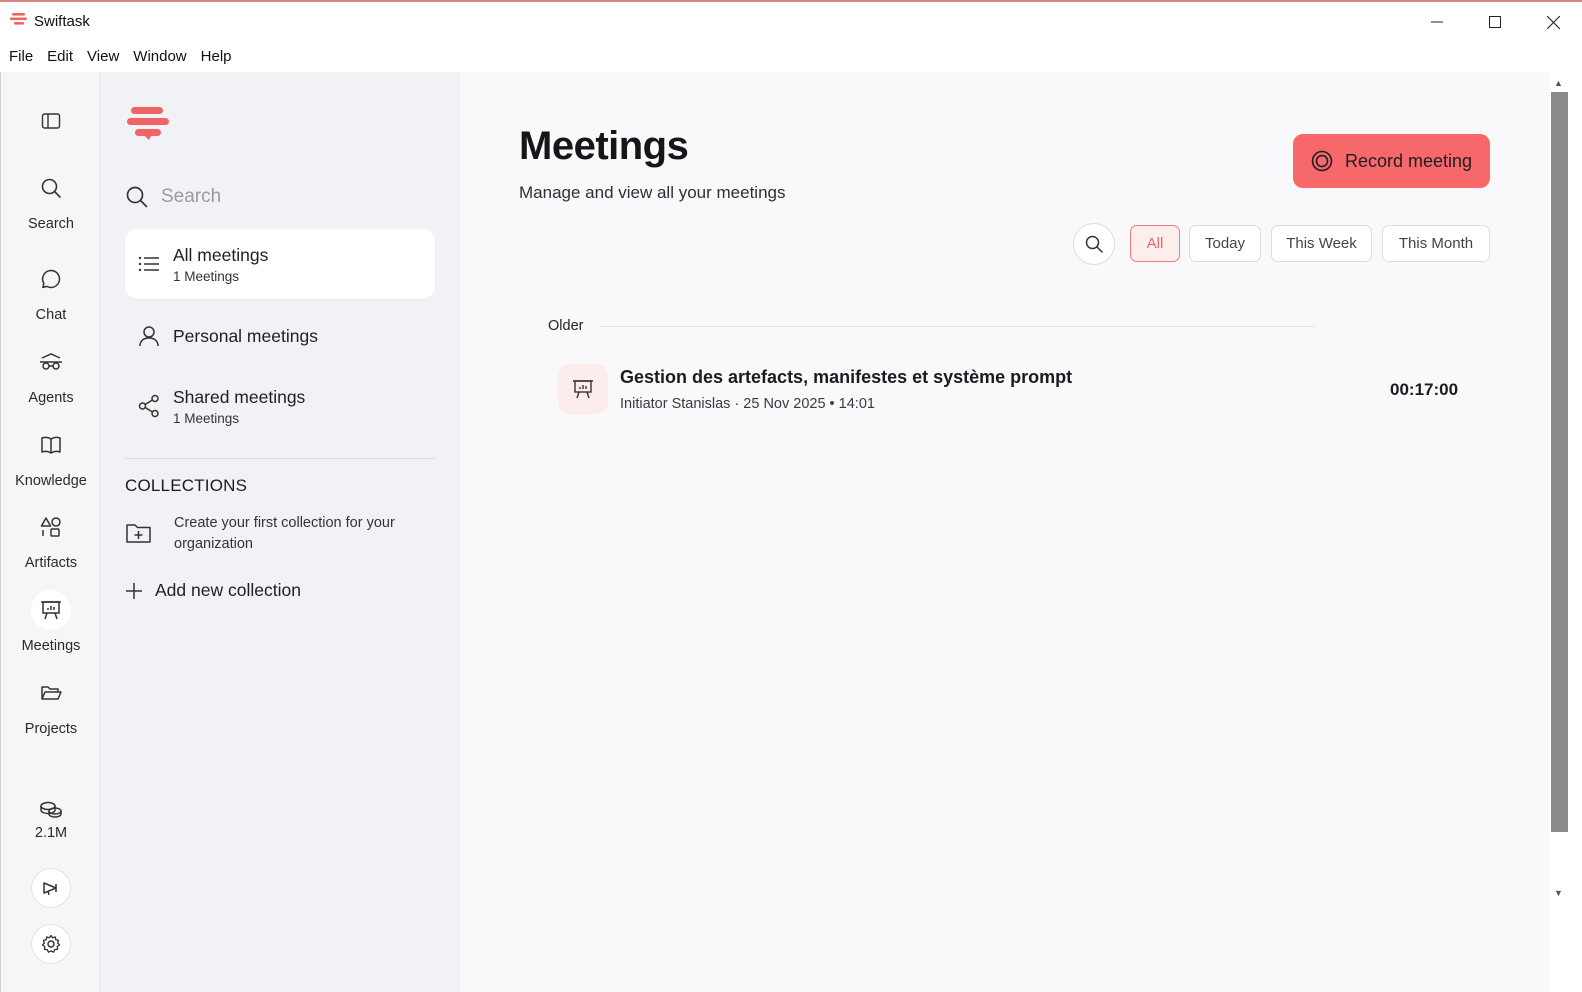 The image size is (1582, 992). I want to click on swiftask-logo-icon, so click(18, 19).